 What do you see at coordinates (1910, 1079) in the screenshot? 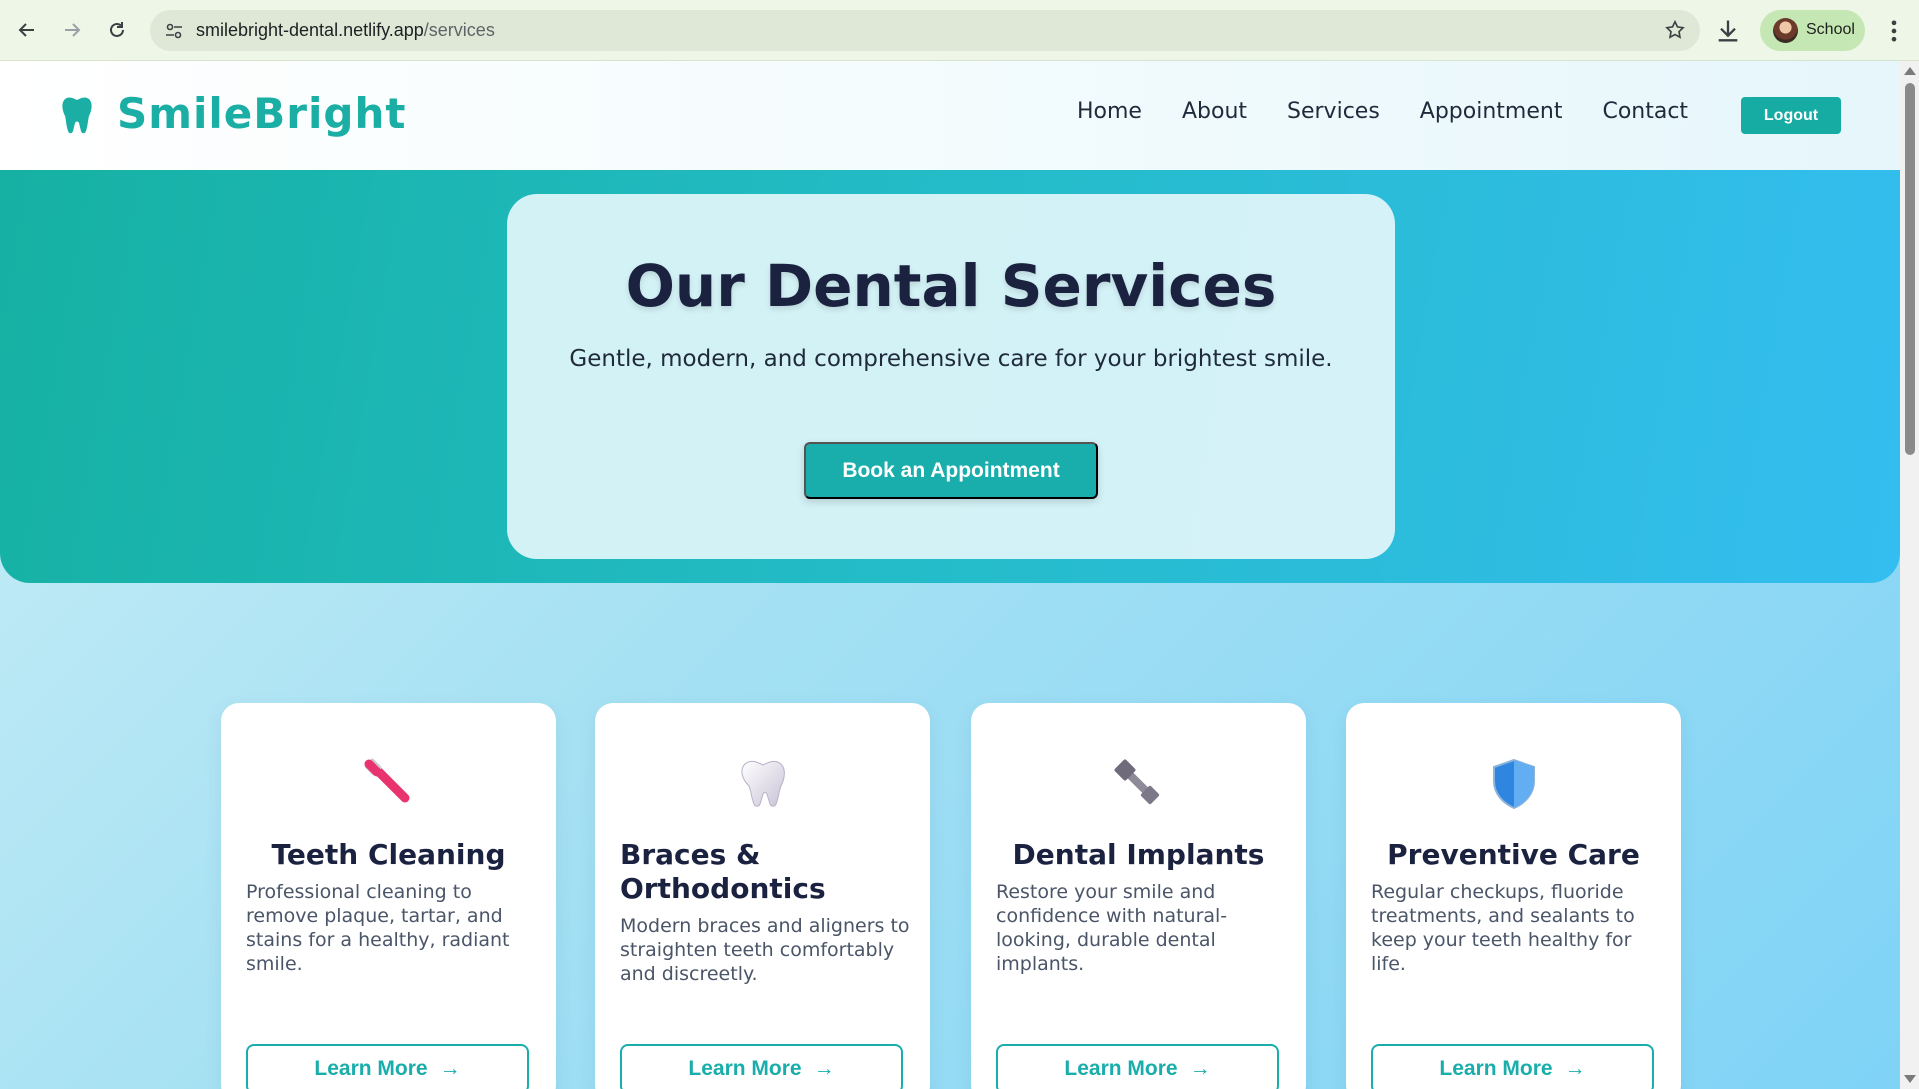
I see `scroll-down-icon` at bounding box center [1910, 1079].